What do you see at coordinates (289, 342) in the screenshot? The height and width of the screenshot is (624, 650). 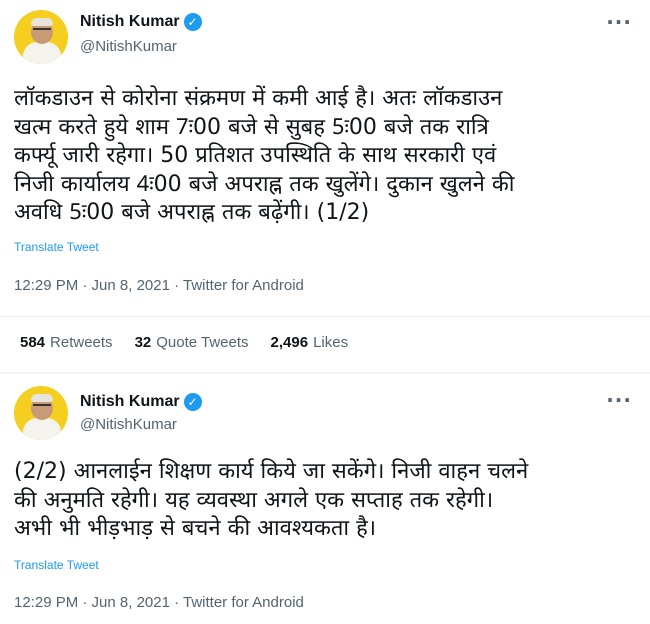 I see `likes-count: 2,496` at bounding box center [289, 342].